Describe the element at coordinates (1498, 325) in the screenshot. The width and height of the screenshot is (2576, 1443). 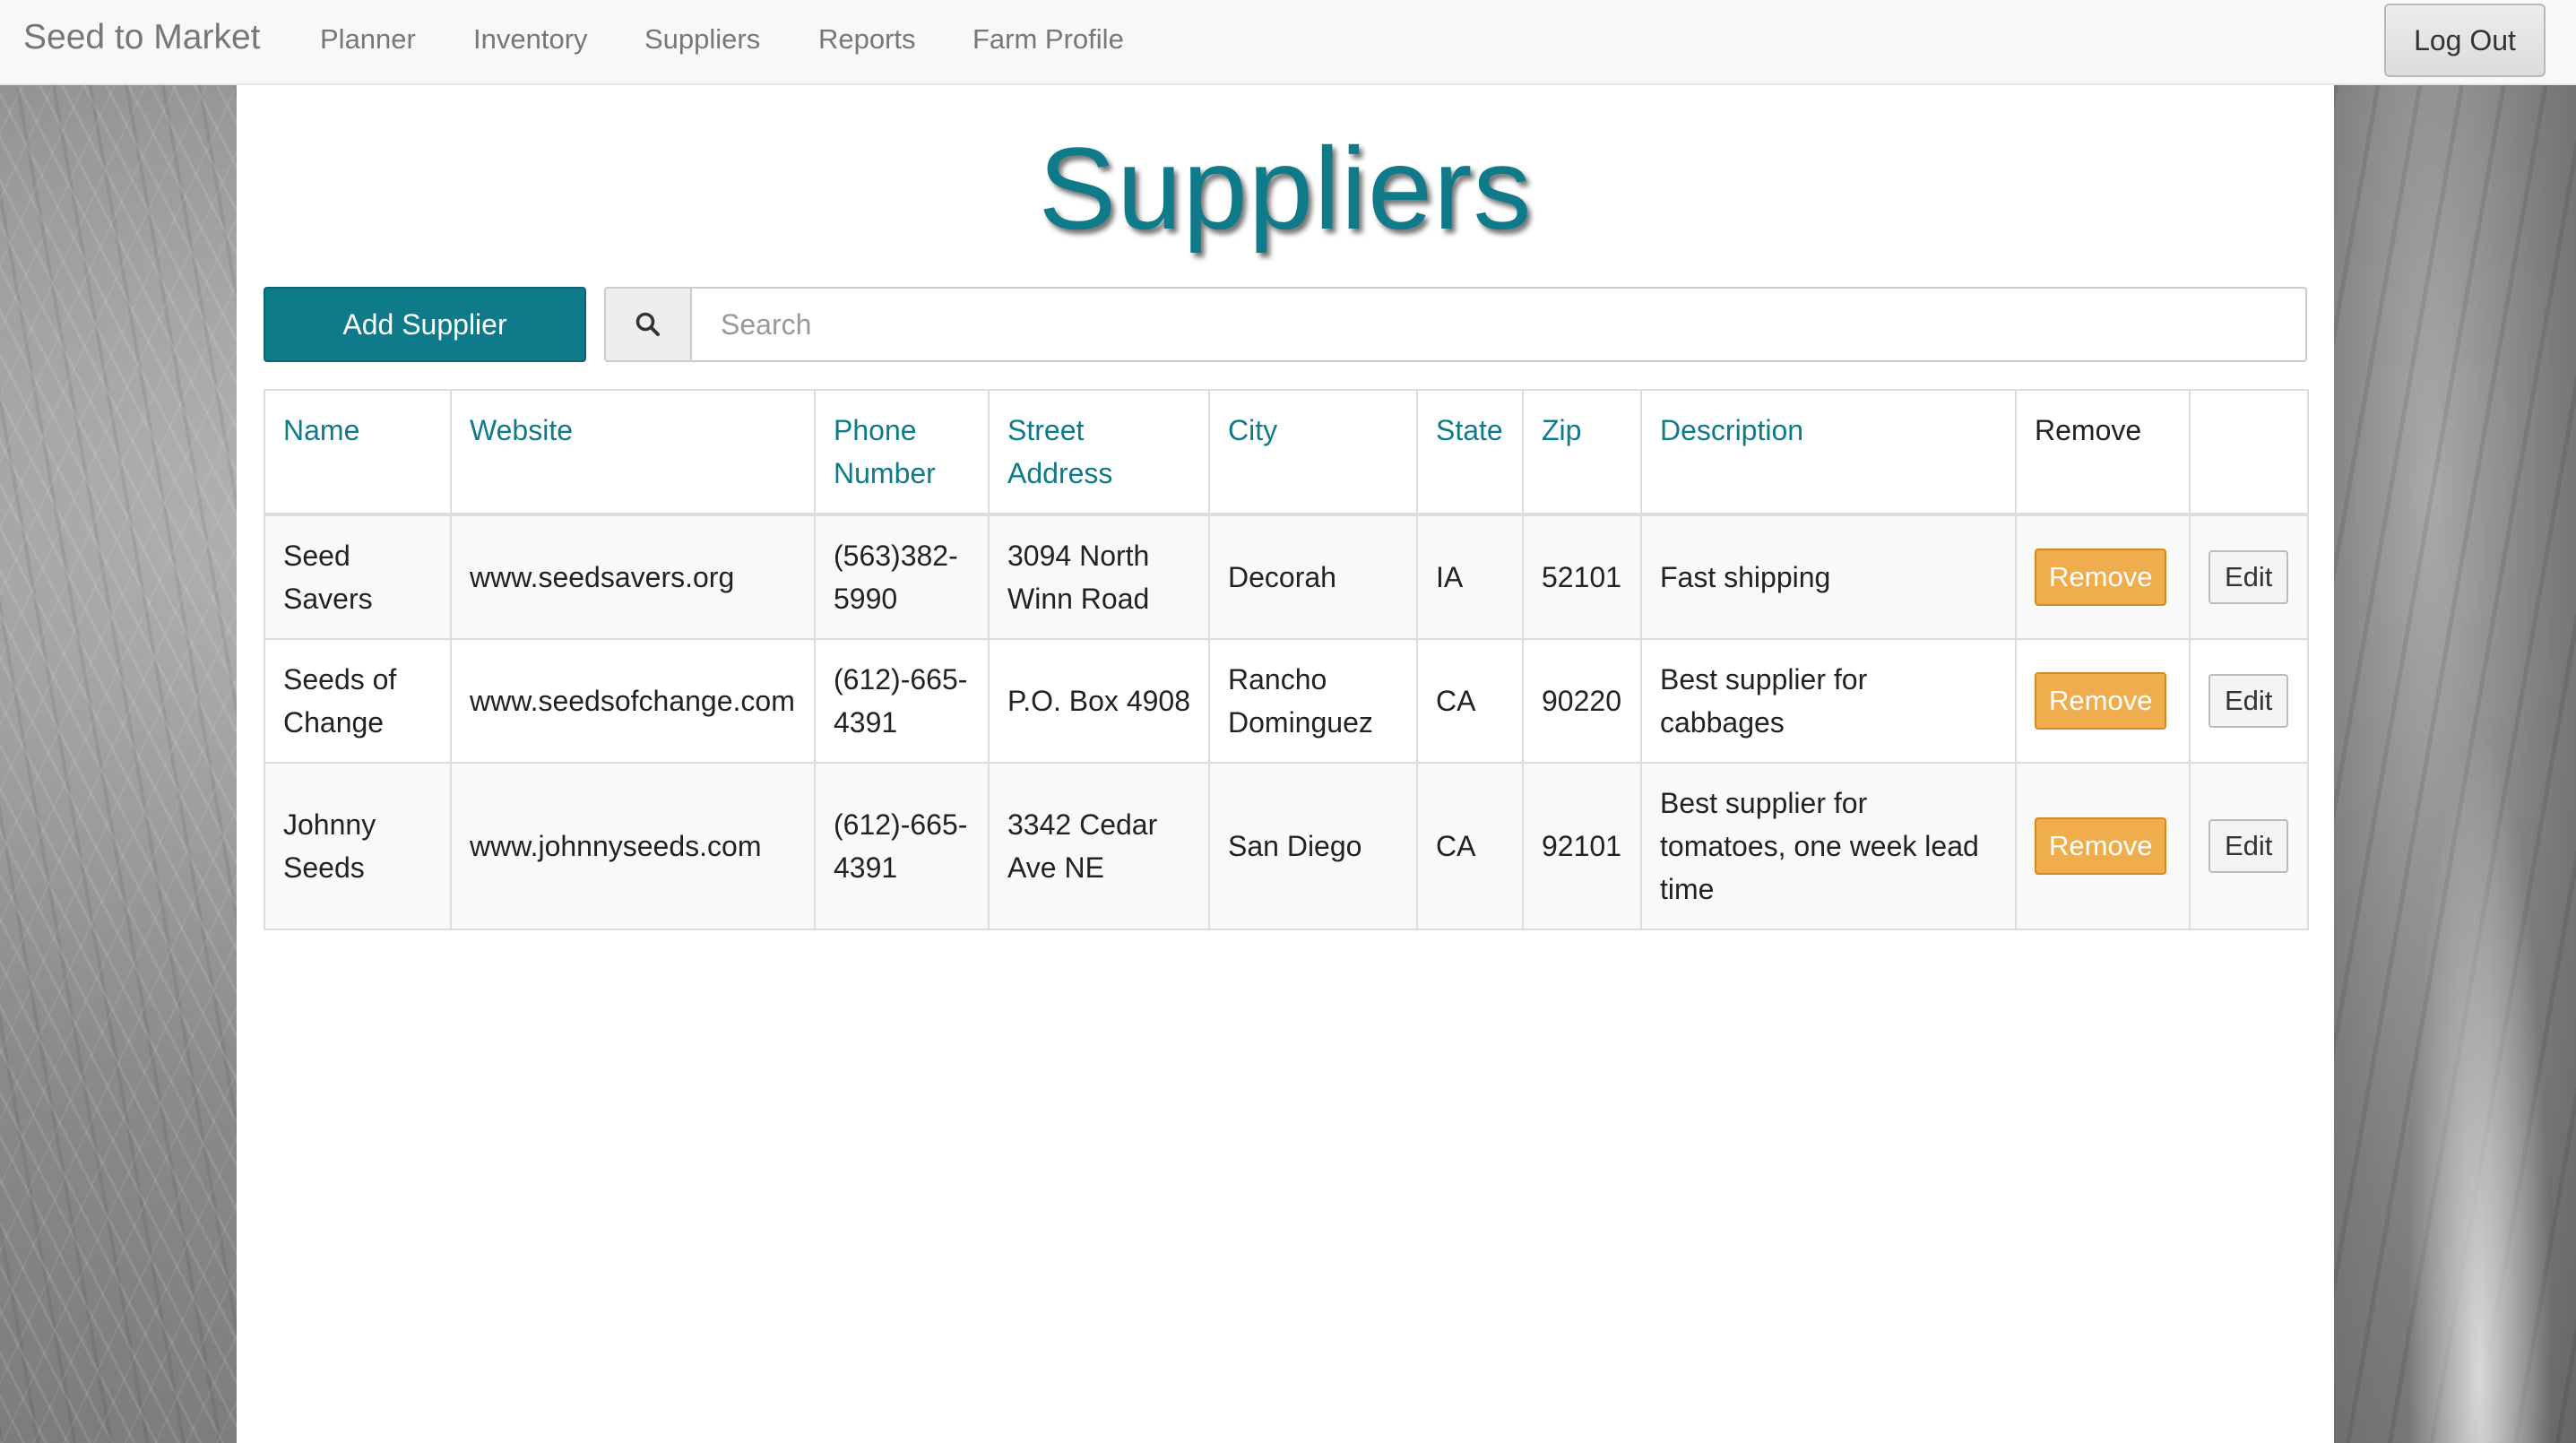
I see `search-input` at that location.